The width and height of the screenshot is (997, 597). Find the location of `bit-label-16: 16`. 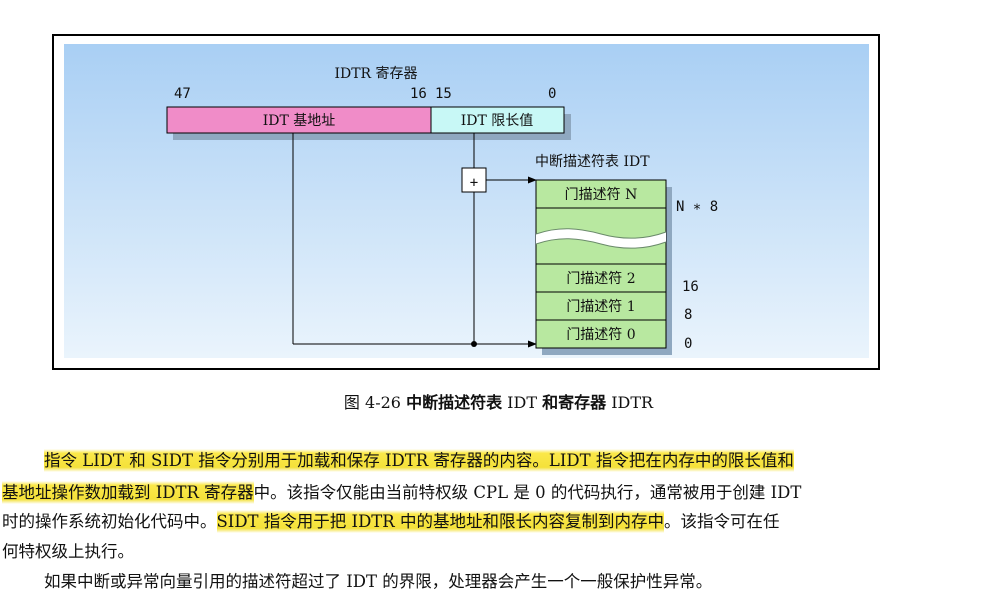

bit-label-16: 16 is located at coordinates (418, 94).